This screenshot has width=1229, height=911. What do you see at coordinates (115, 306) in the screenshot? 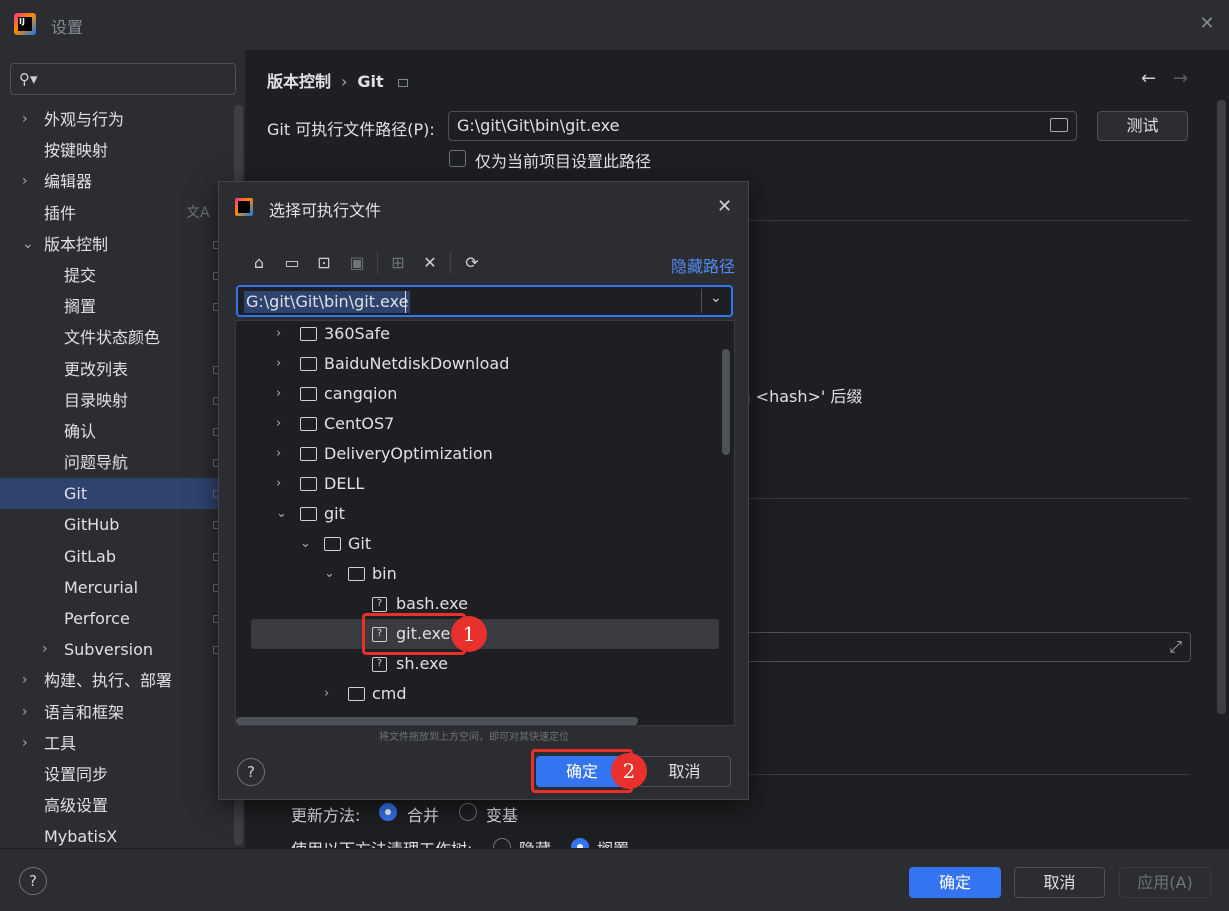
I see `sidebar-item: 搁置` at bounding box center [115, 306].